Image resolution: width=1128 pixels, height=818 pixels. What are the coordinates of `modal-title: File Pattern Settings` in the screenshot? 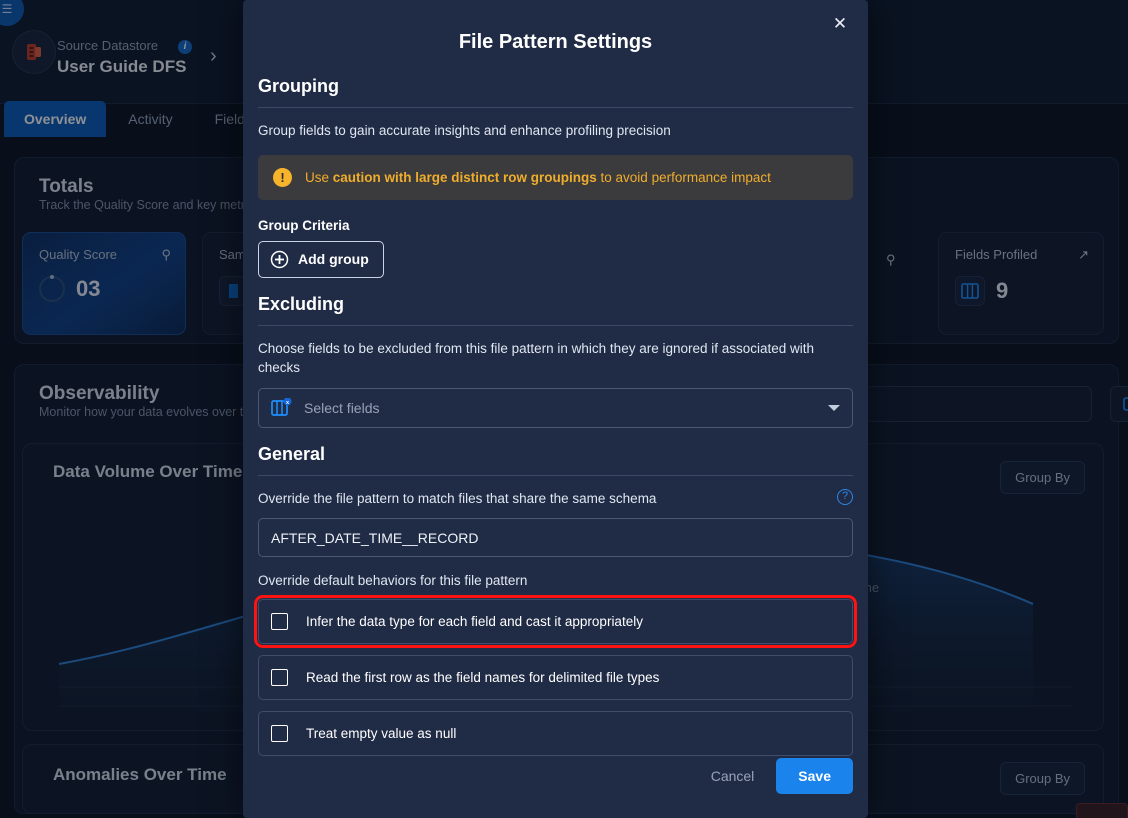 It's located at (555, 42).